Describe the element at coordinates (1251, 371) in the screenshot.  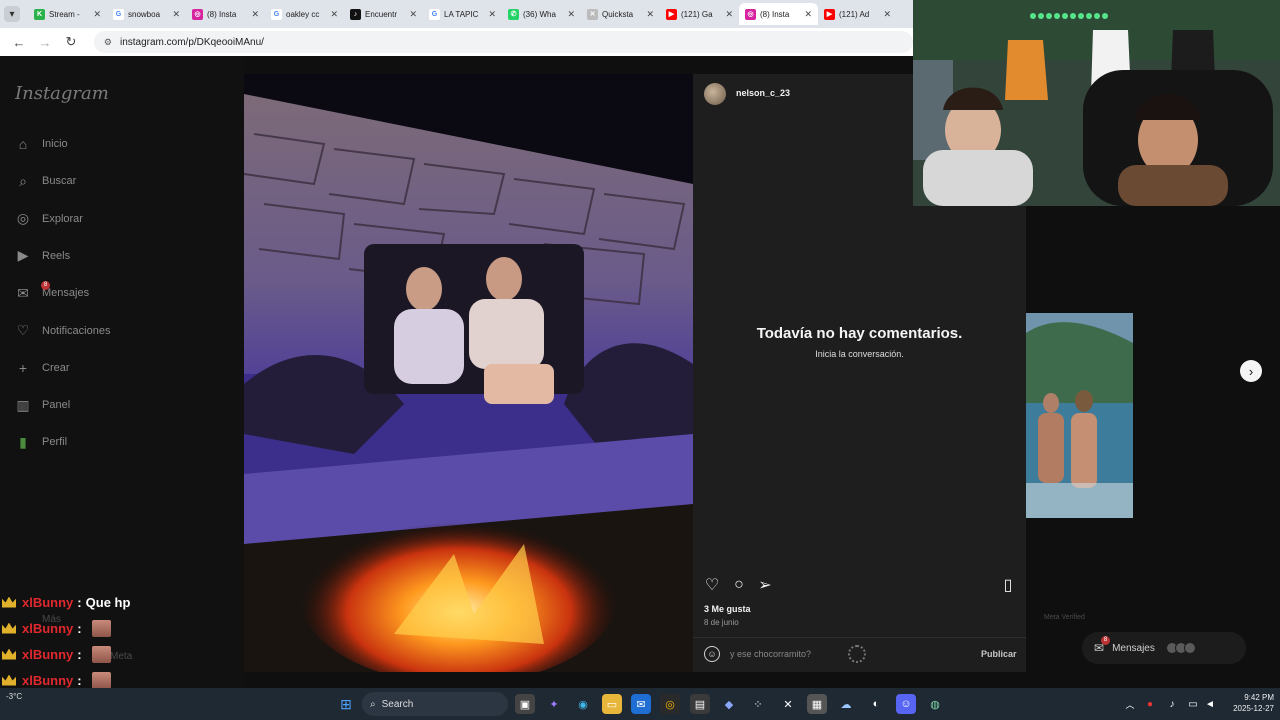
I see `next-post-chevron-icon: ›` at that location.